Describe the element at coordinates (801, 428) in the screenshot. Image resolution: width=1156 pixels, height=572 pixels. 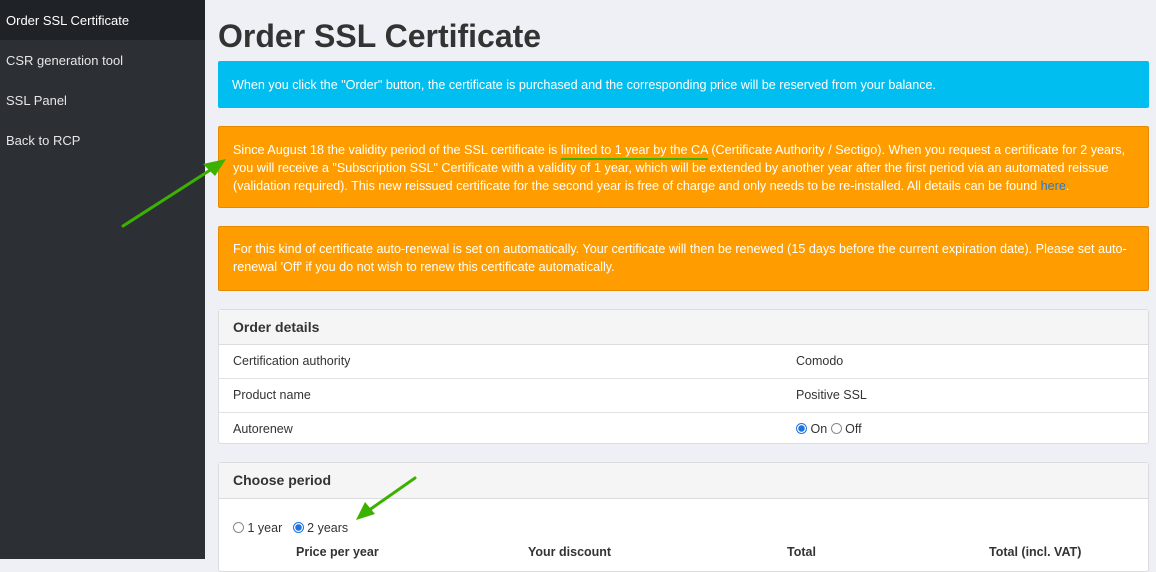
I see `autorenew-on-radio` at that location.